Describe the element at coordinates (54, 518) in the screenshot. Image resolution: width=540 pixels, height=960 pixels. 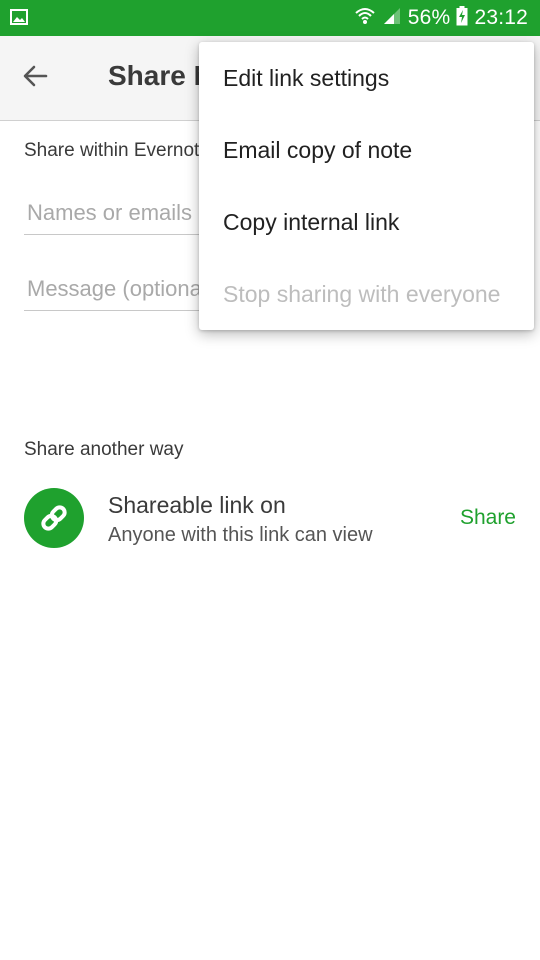
I see `link-icon` at that location.